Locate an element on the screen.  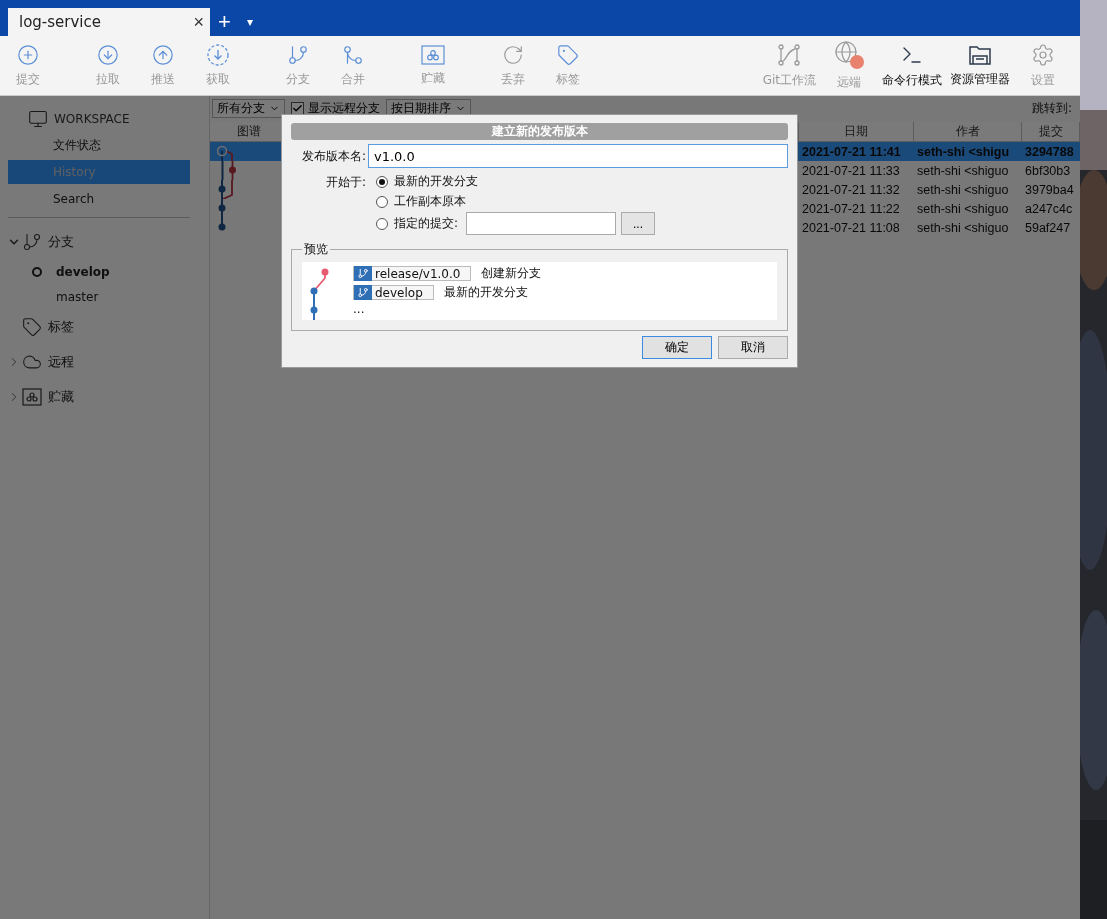
branch-label: release/v1.0.0 is located at coordinates (412, 273).